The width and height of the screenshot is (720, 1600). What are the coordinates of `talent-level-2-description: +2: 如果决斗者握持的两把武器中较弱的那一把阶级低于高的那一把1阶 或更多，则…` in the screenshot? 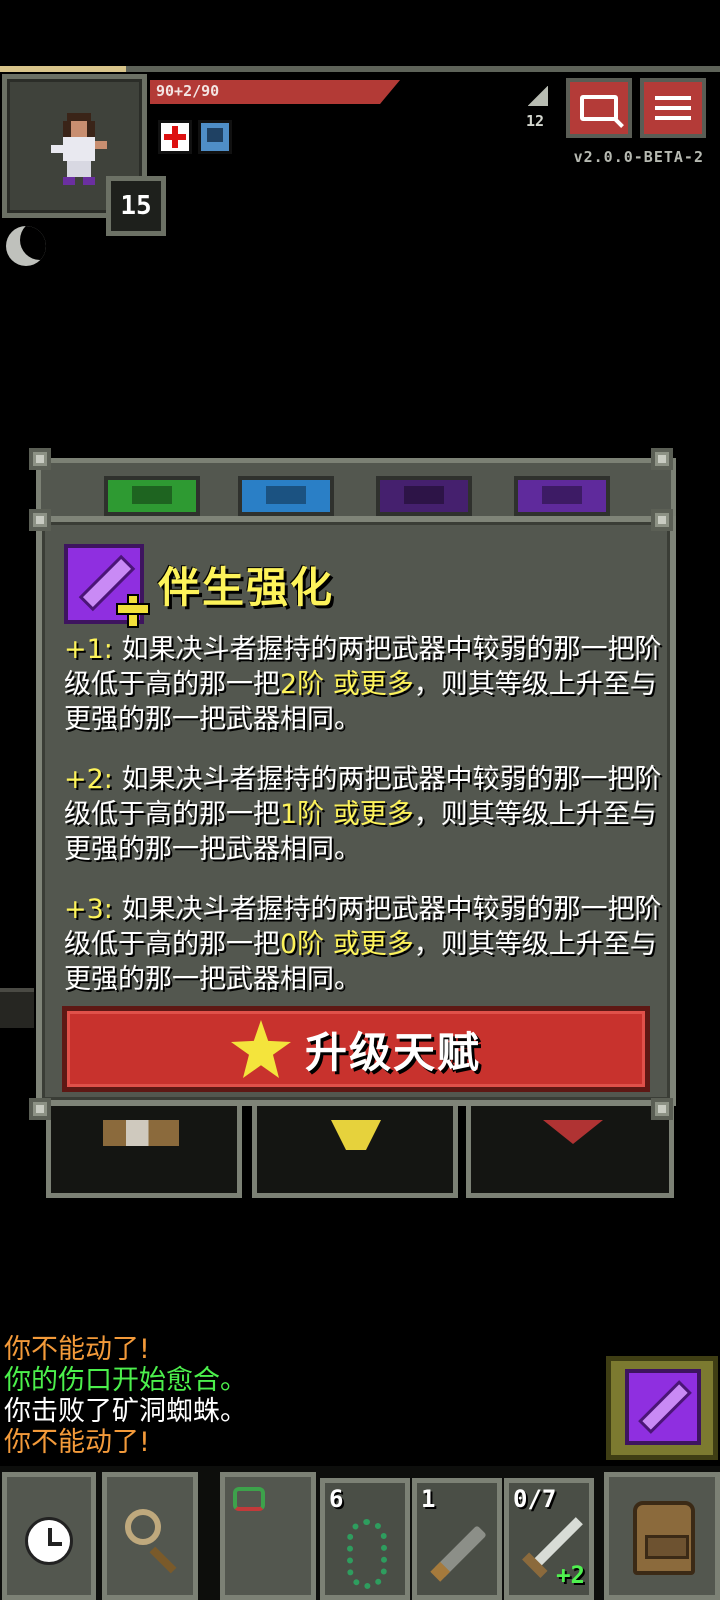 It's located at (364, 814).